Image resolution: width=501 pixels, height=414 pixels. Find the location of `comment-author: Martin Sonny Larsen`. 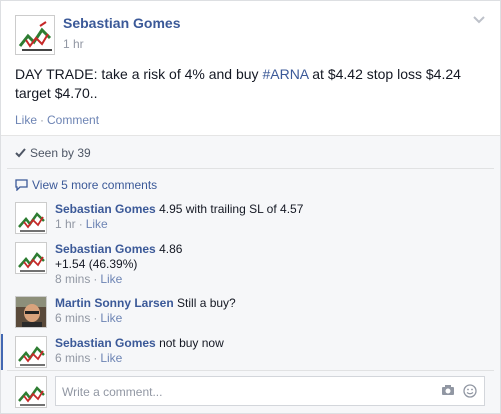

comment-author: Martin Sonny Larsen is located at coordinates (114, 303).